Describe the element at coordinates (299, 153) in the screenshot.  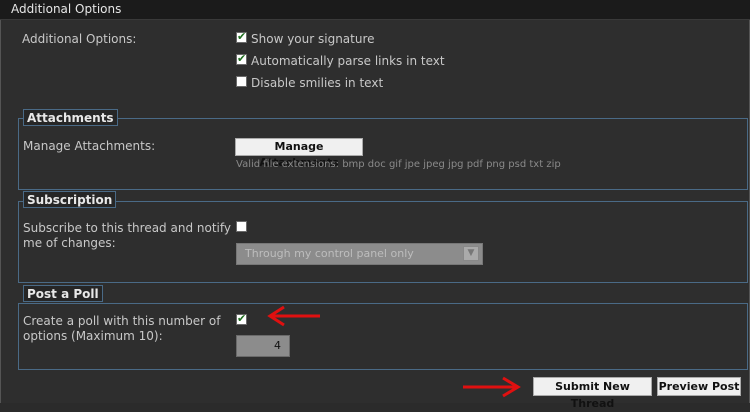
I see `manage-attachments-button: Manage Attachments` at that location.